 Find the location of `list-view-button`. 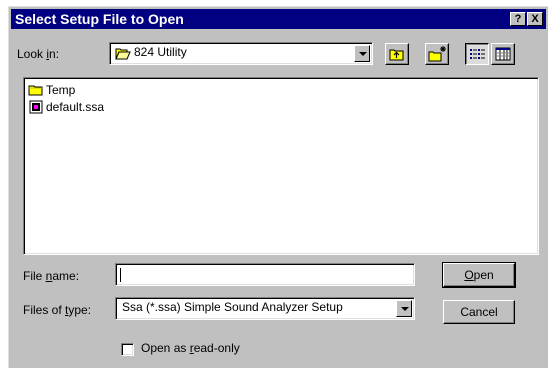

list-view-button is located at coordinates (477, 54).